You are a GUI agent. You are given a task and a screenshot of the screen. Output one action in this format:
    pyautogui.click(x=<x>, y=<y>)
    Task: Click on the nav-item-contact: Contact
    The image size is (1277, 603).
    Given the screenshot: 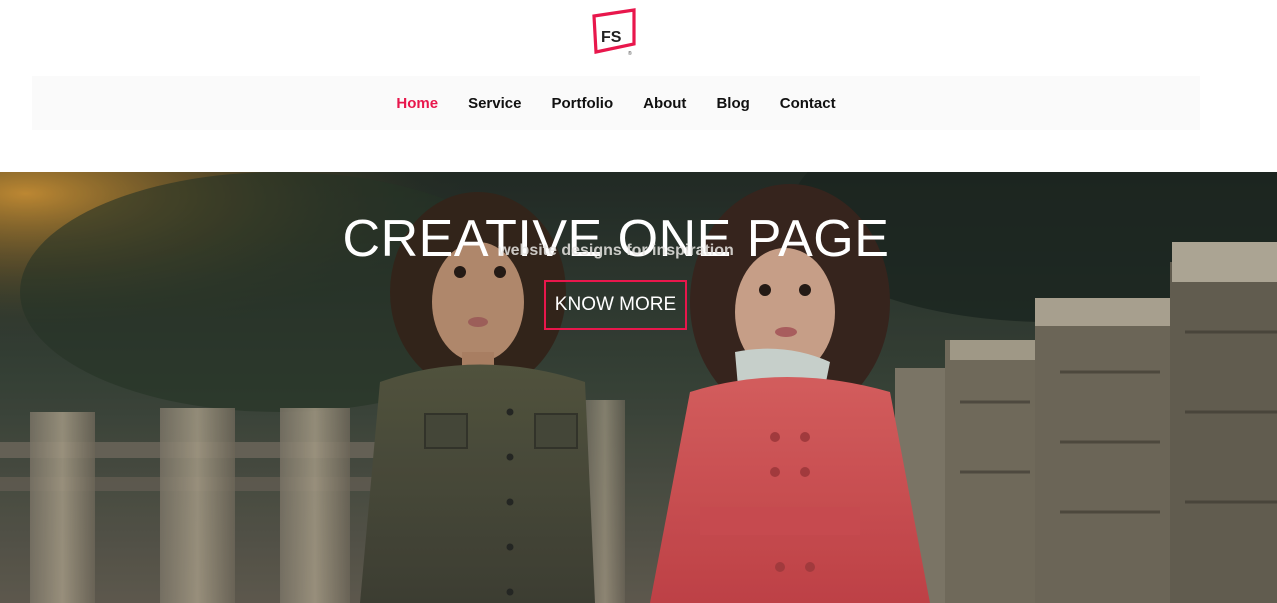 What is the action you would take?
    pyautogui.click(x=808, y=103)
    